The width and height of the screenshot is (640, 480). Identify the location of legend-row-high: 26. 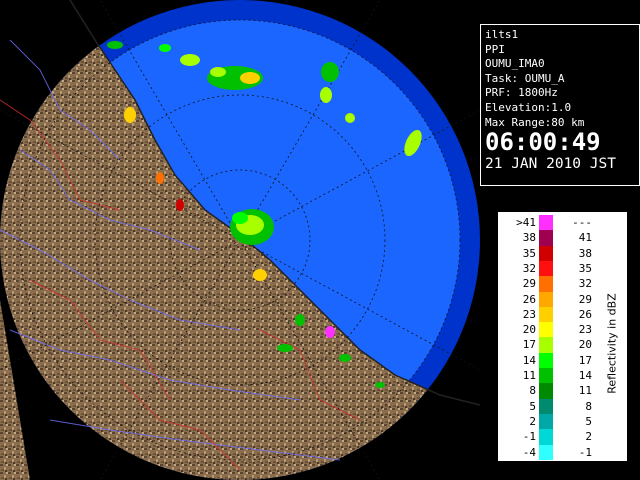
(585, 314).